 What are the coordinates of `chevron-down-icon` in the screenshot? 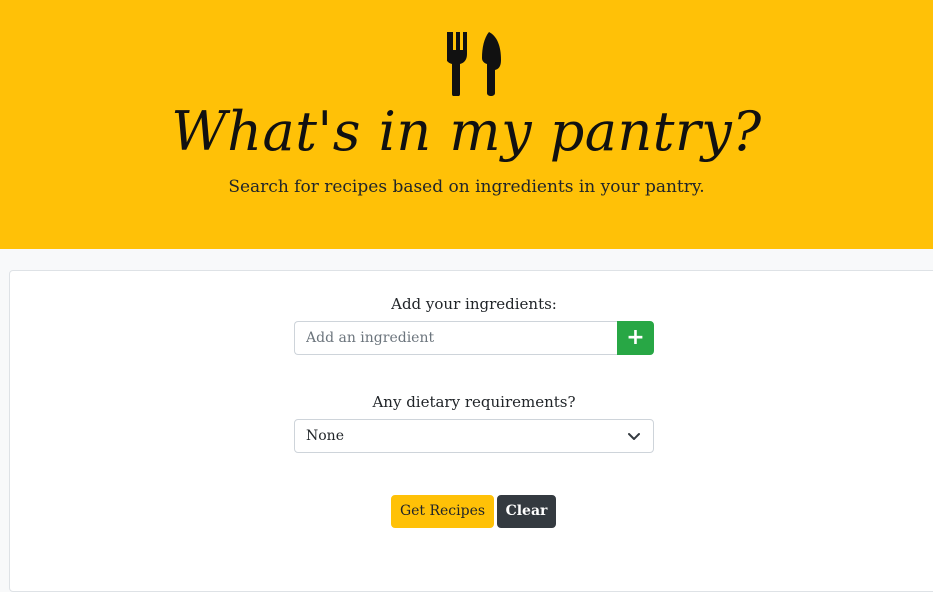 It's located at (634, 436).